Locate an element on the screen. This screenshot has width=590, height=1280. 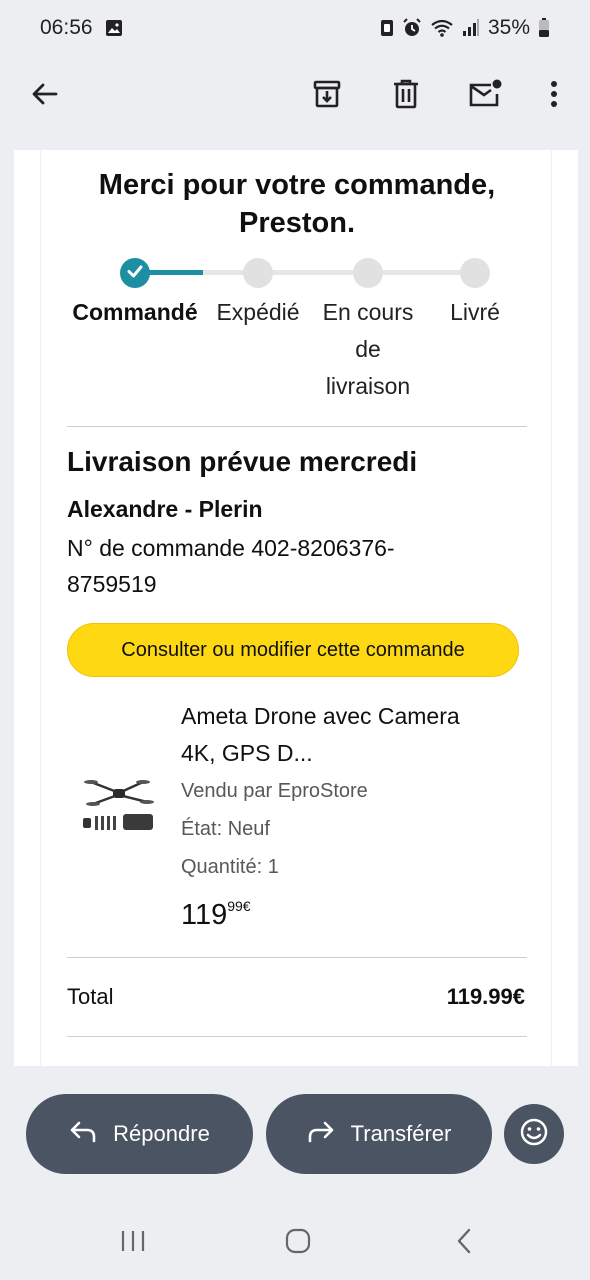
reply-button: Répondre is located at coordinates (139, 1134).